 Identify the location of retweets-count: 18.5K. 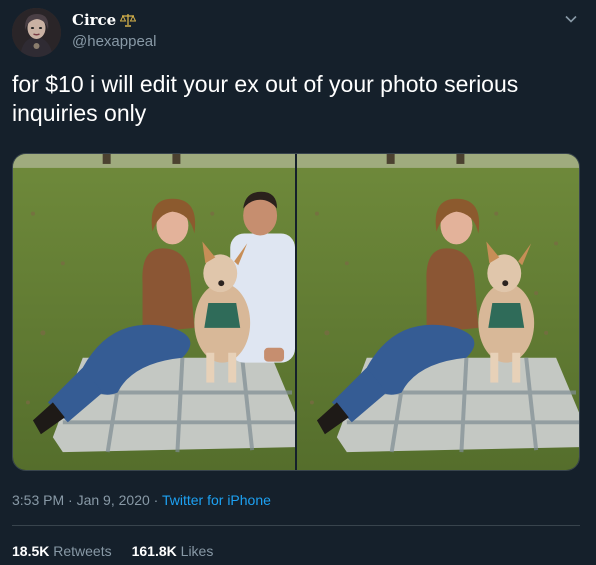
(31, 551).